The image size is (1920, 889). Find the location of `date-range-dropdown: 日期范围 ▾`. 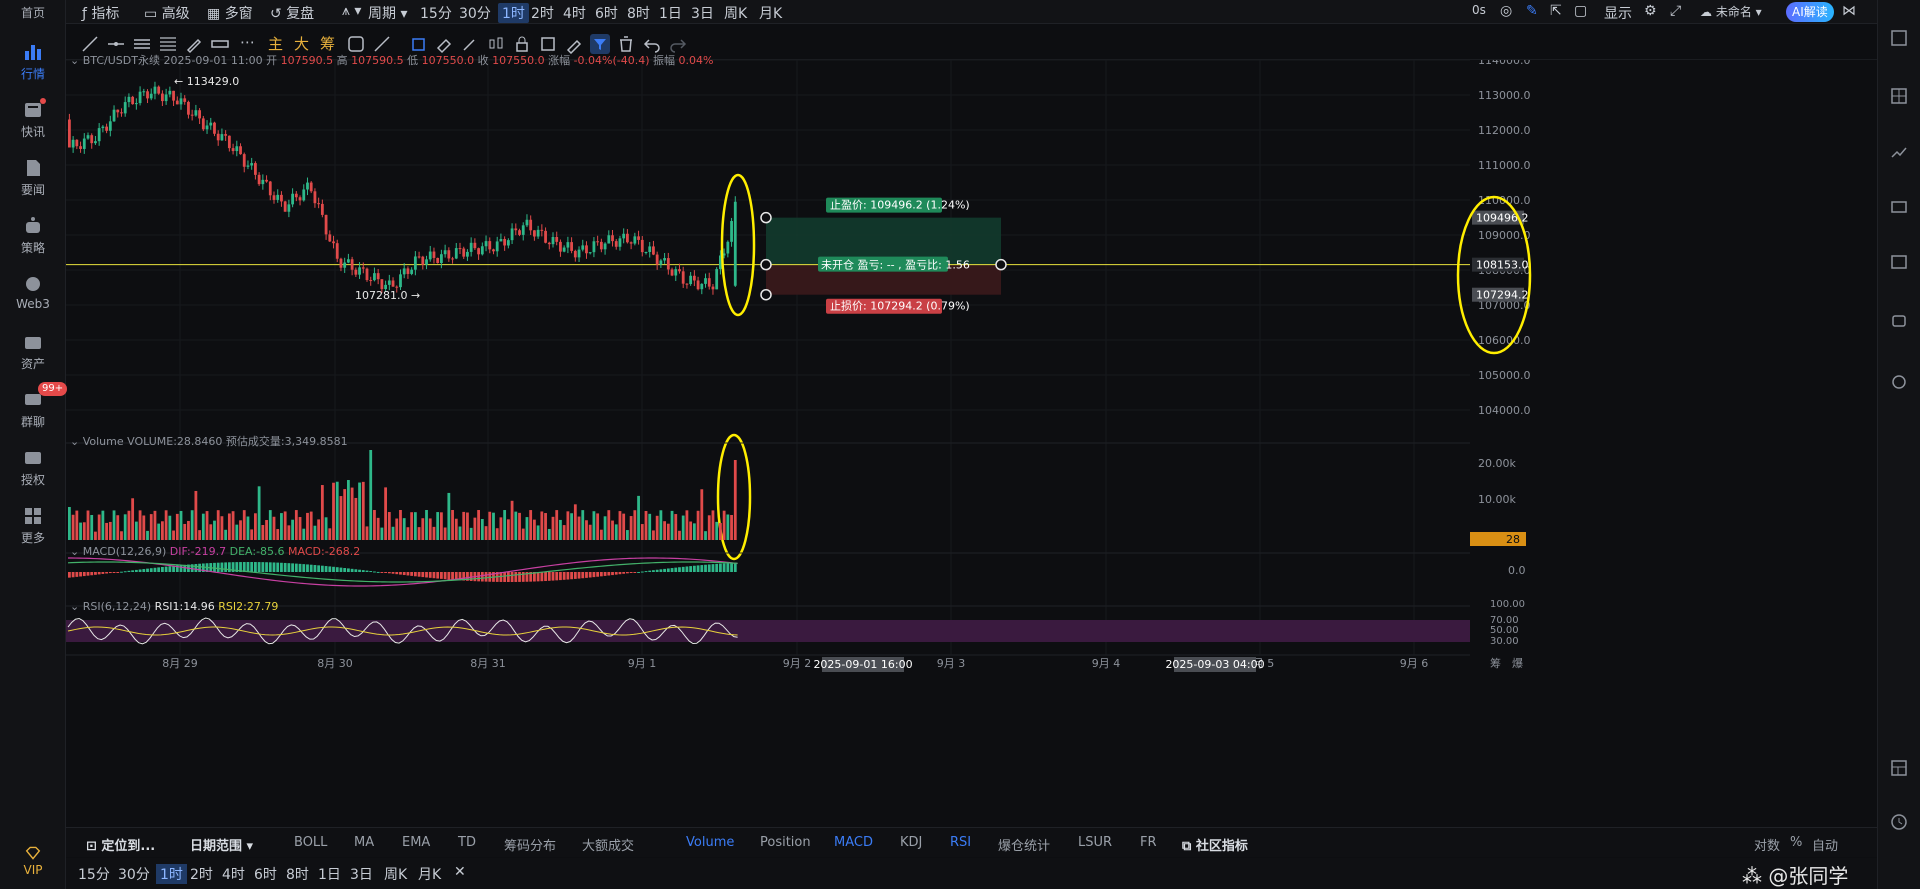

date-range-dropdown: 日期范围 ▾ is located at coordinates (221, 844).